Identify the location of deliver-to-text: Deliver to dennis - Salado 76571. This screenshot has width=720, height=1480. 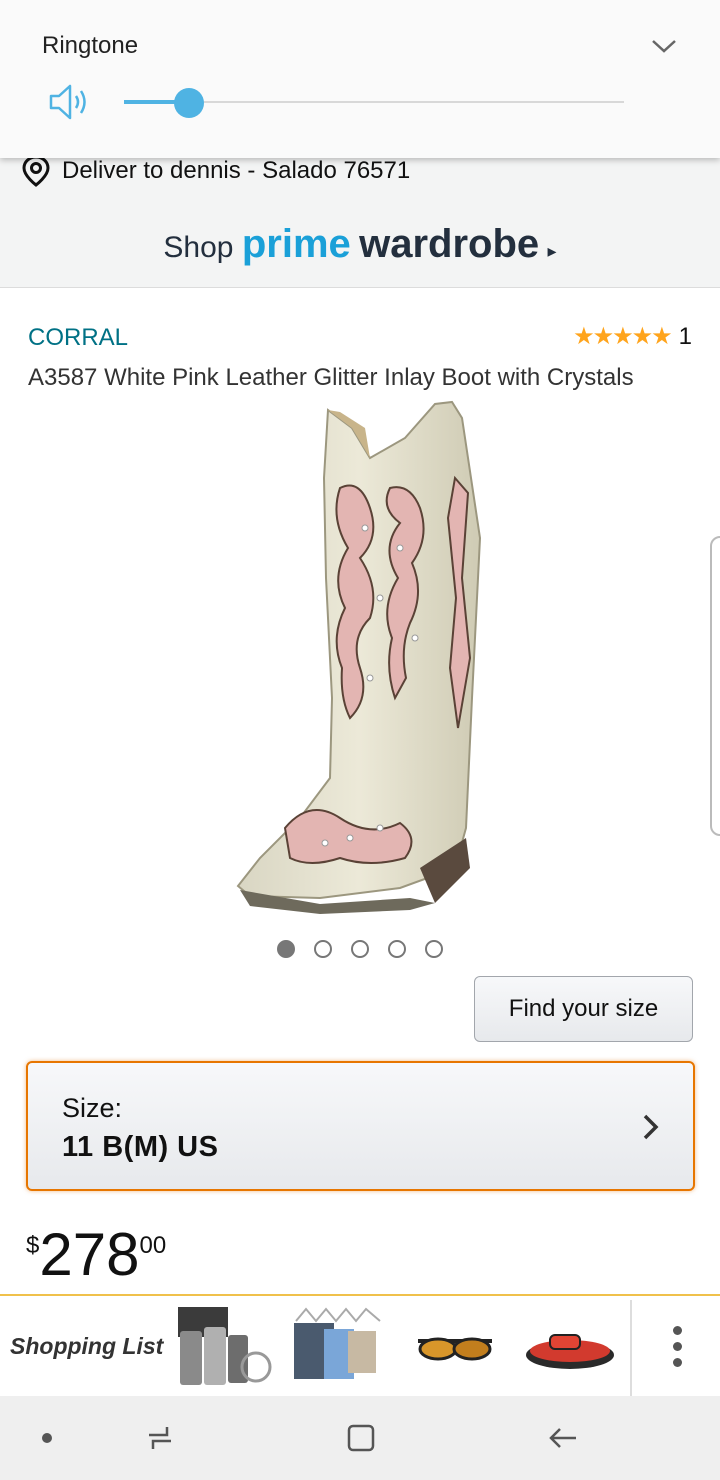
(236, 170).